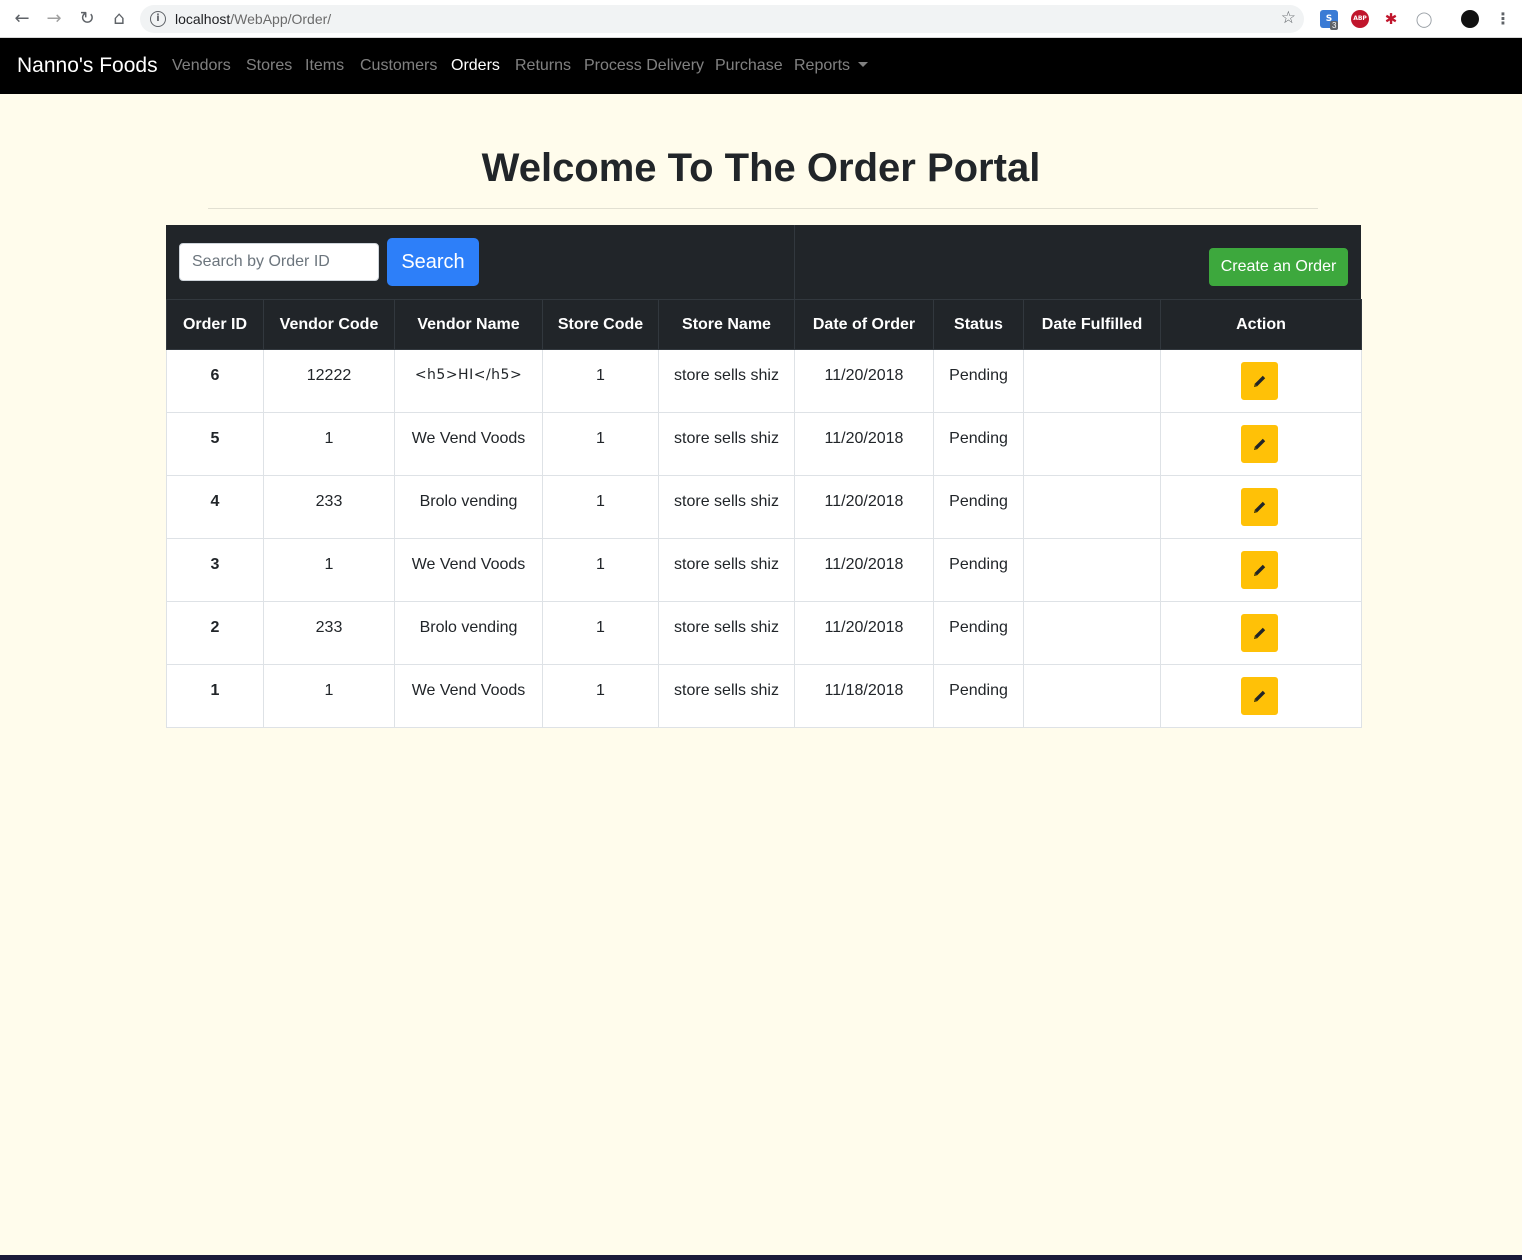  Describe the element at coordinates (763, 208) in the screenshot. I see `title-divider` at that location.